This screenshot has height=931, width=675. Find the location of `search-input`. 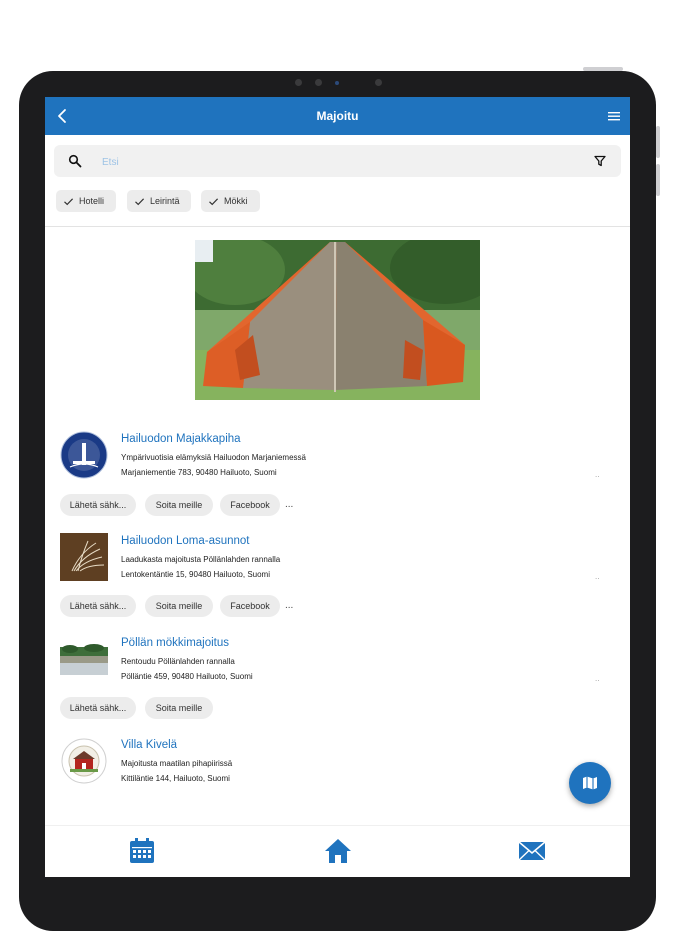

search-input is located at coordinates (337, 162).